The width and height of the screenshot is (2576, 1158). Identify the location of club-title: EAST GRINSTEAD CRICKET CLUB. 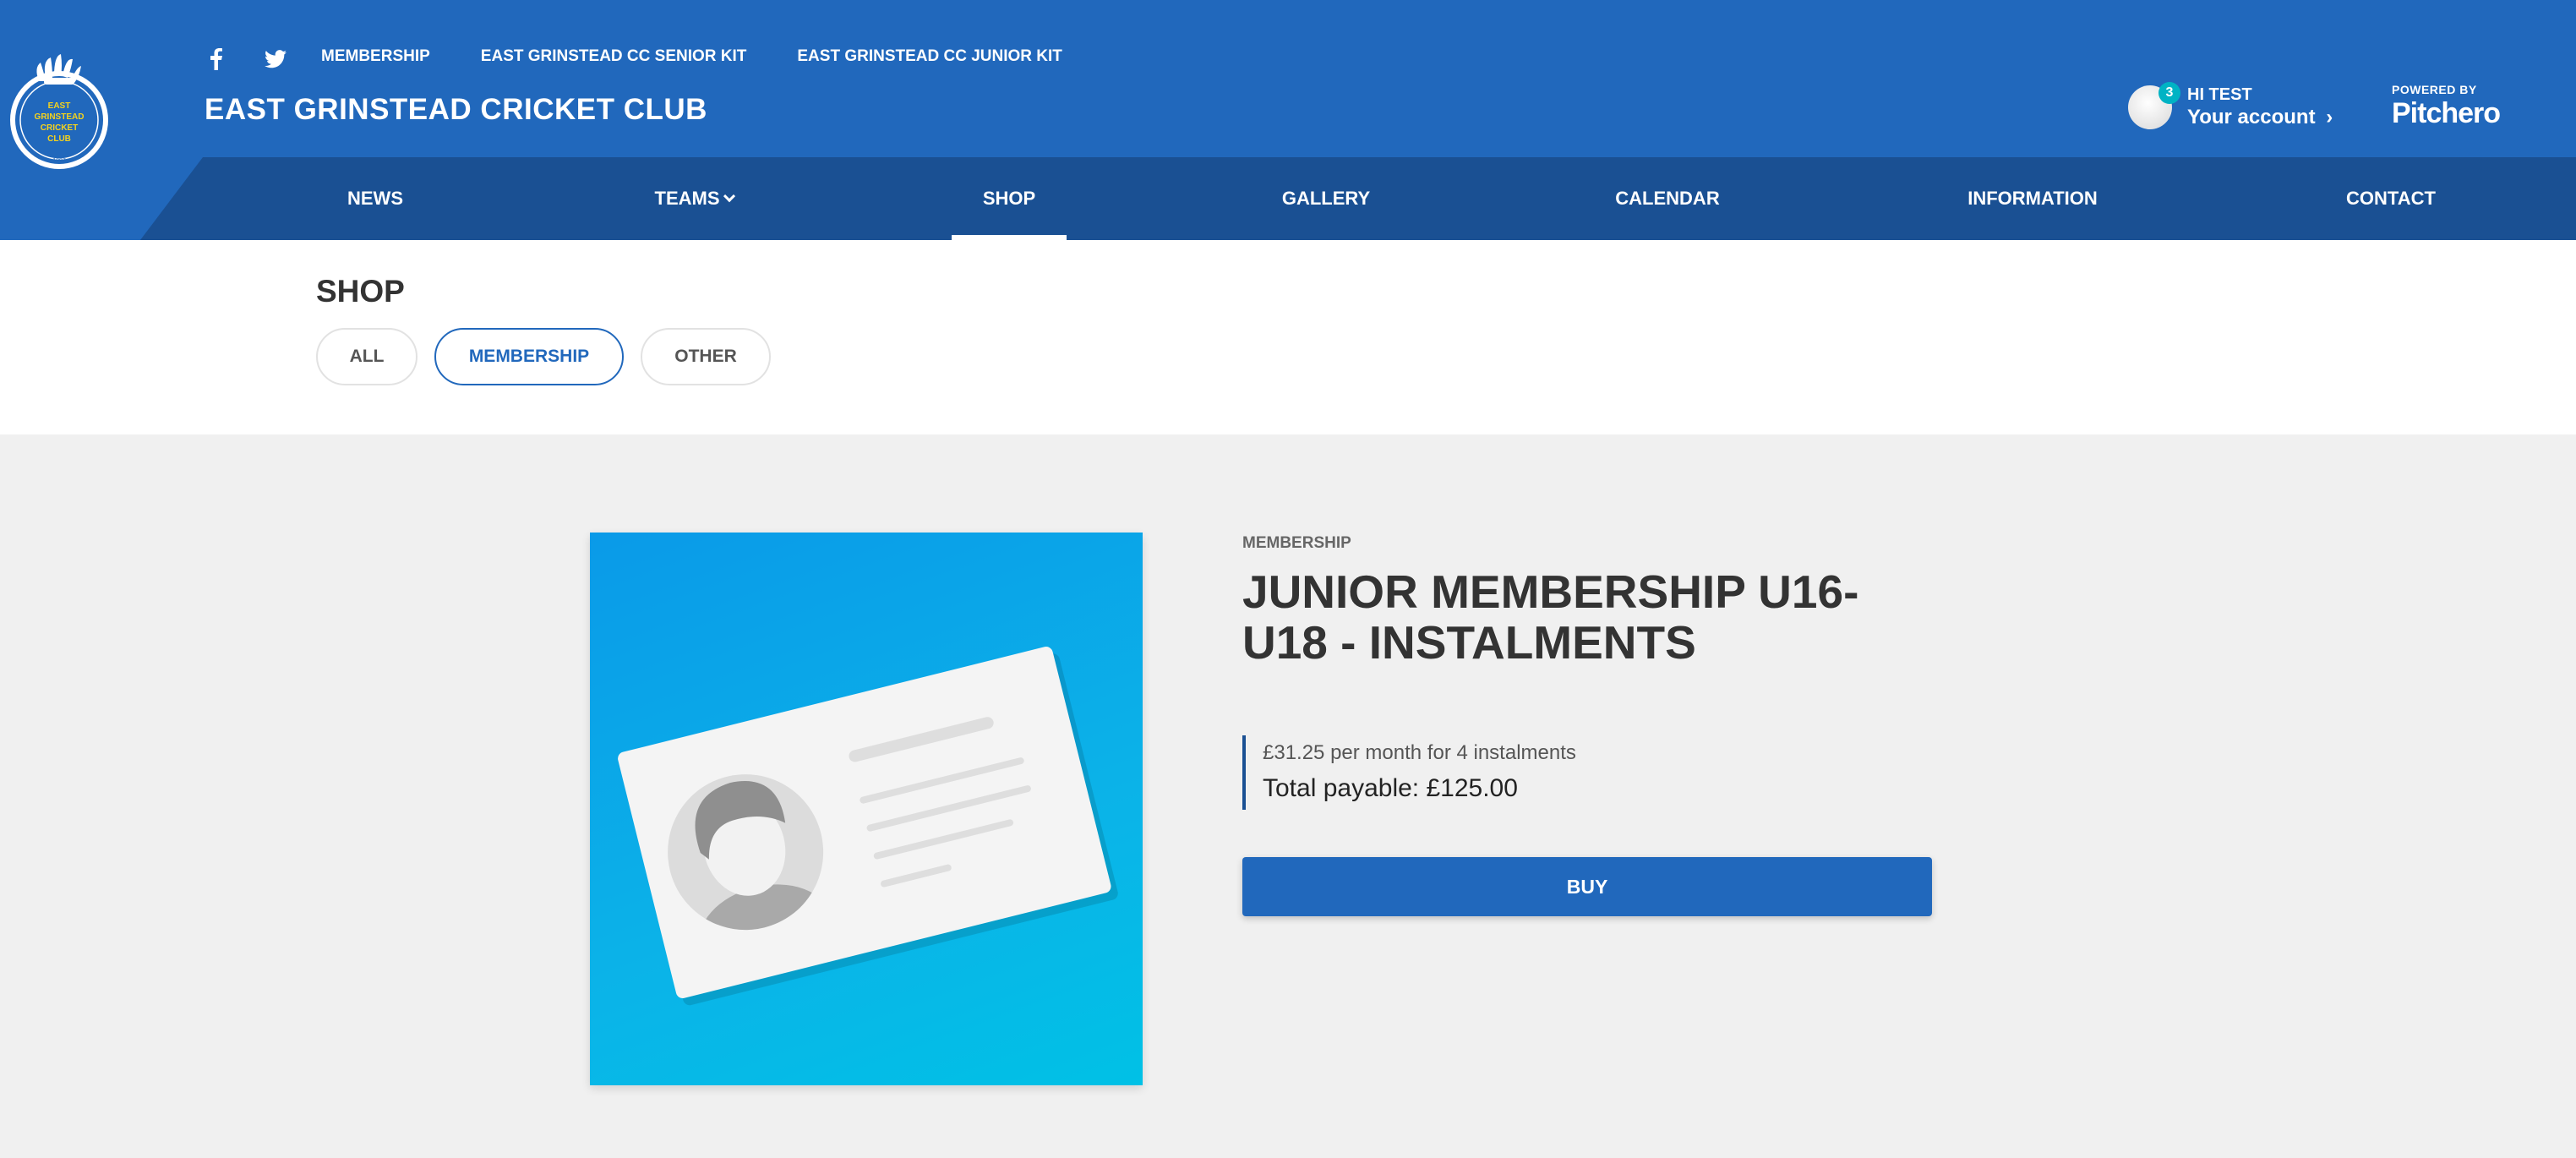
(456, 110).